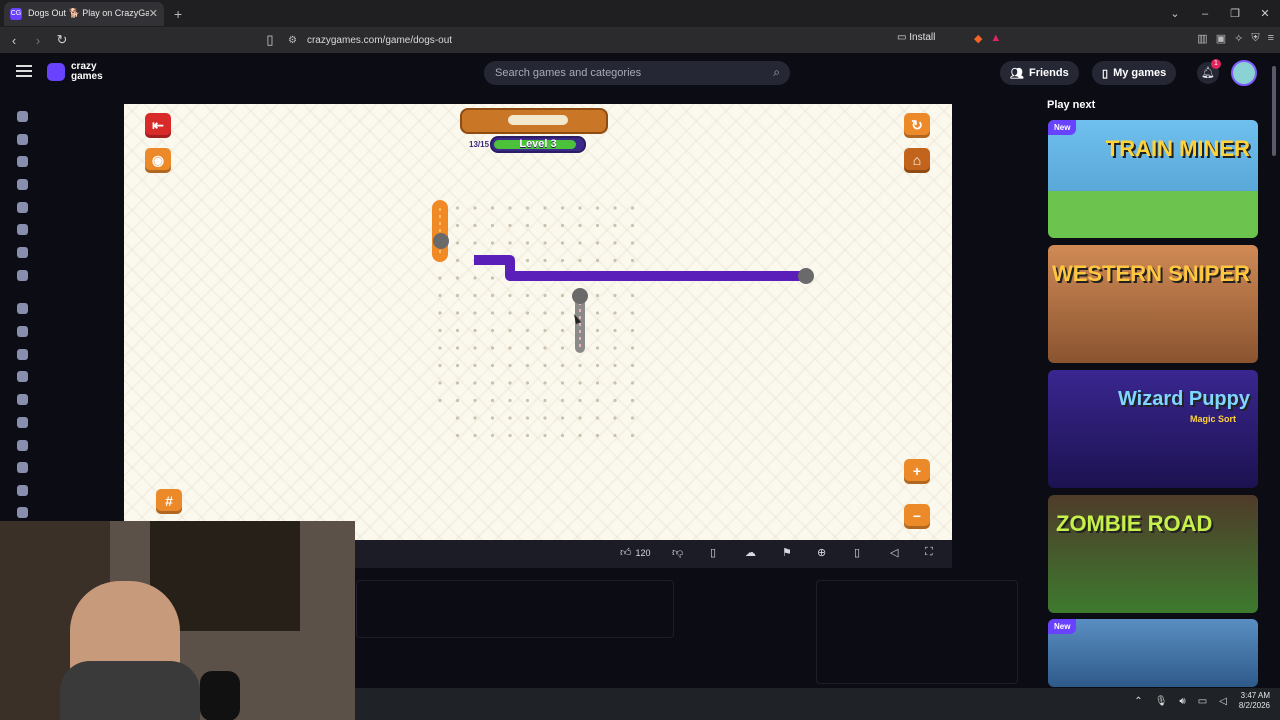 Image resolution: width=1280 pixels, height=720 pixels. Describe the element at coordinates (22, 161) in the screenshot. I see `new-icon` at that location.